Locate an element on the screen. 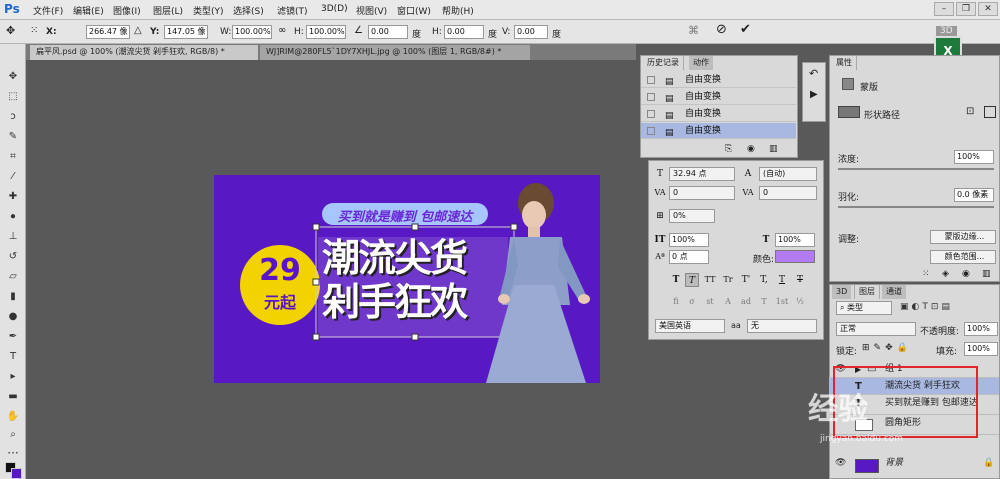 The height and width of the screenshot is (479, 1000). crop-tool-icon: ⌗ is located at coordinates (13, 157).